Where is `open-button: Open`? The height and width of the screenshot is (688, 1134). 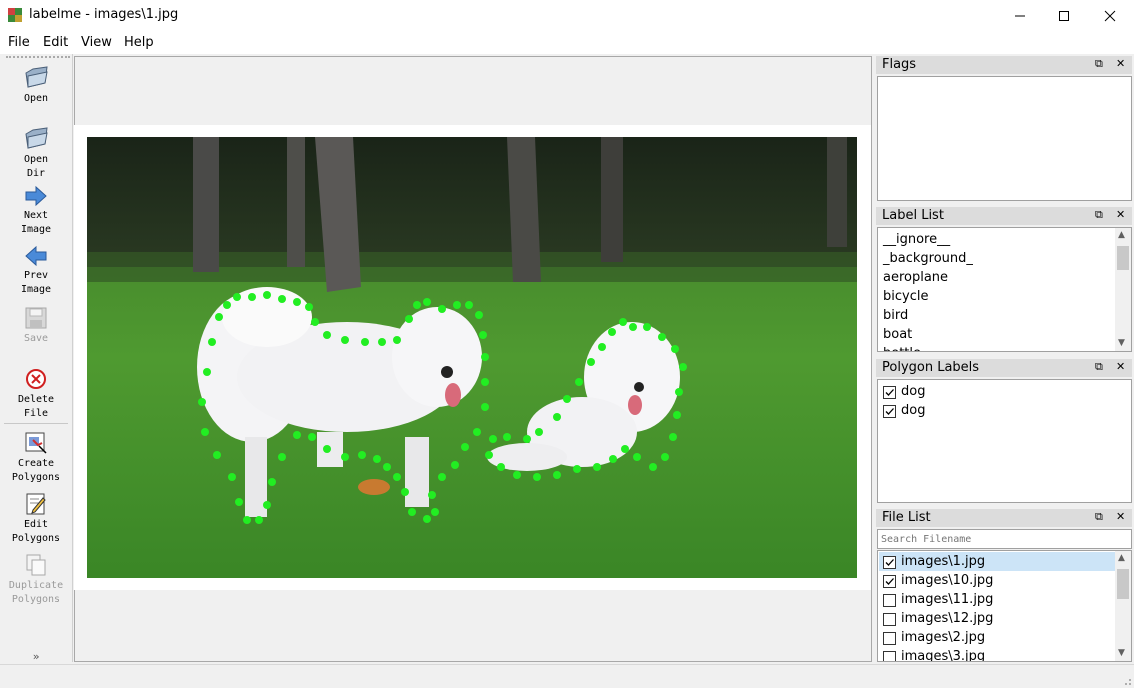 open-button: Open is located at coordinates (36, 85).